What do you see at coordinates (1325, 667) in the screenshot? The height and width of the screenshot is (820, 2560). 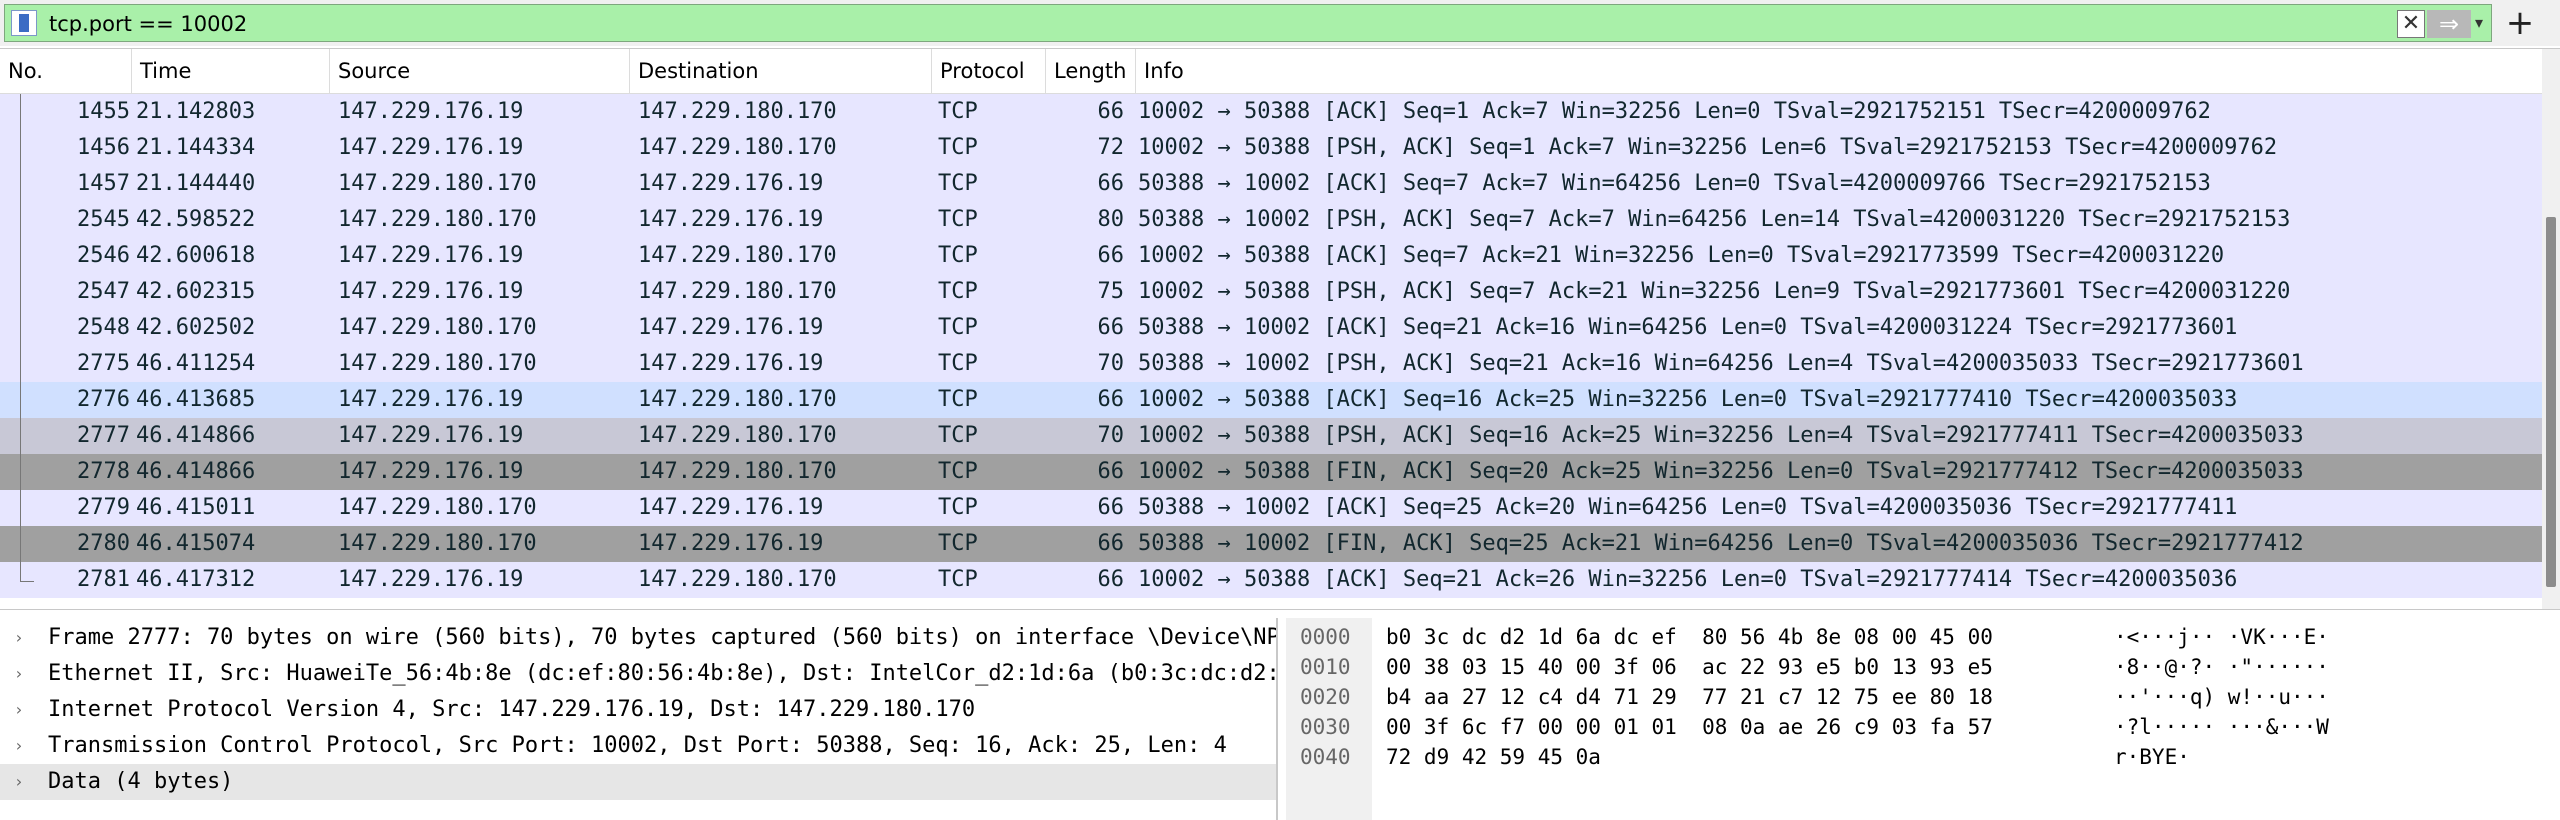 I see `byte-offset: 0010` at bounding box center [1325, 667].